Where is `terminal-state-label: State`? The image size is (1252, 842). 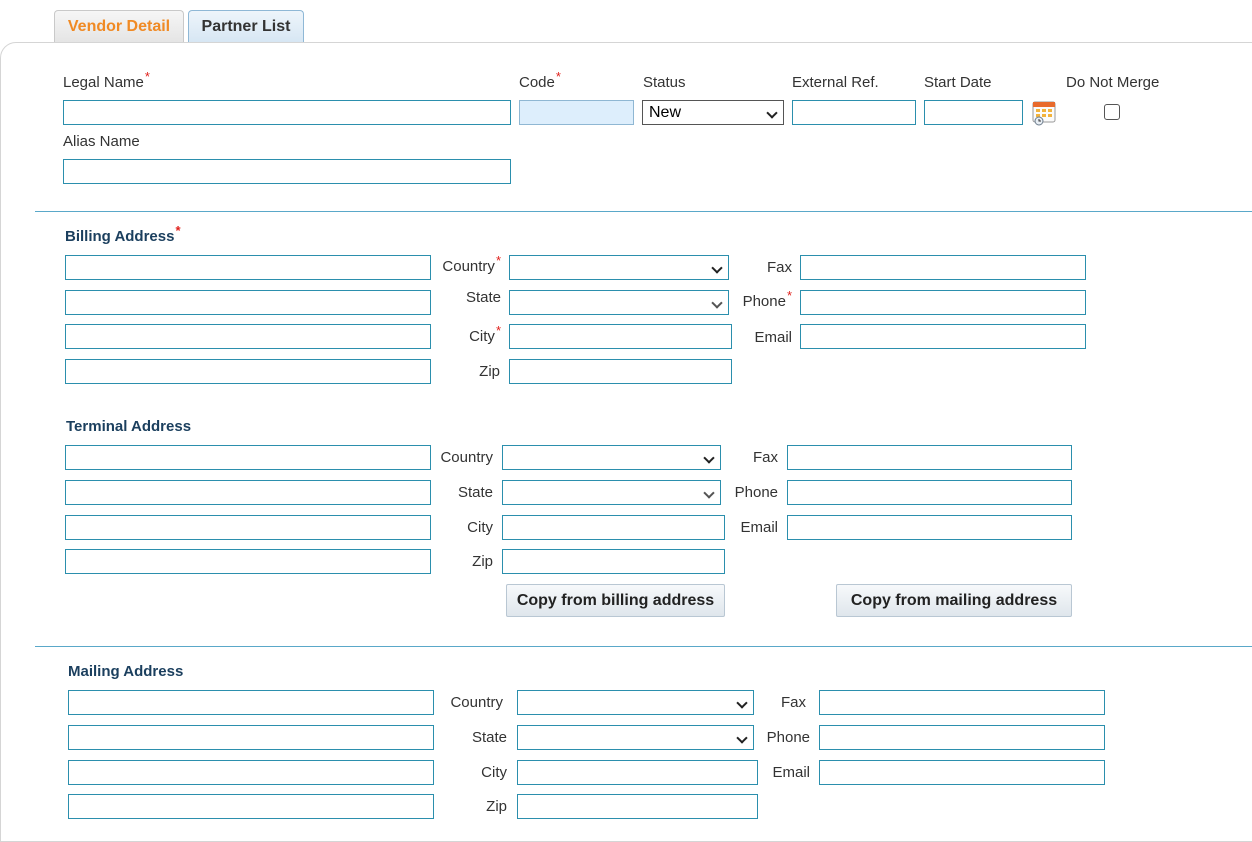
terminal-state-label: State is located at coordinates (475, 492).